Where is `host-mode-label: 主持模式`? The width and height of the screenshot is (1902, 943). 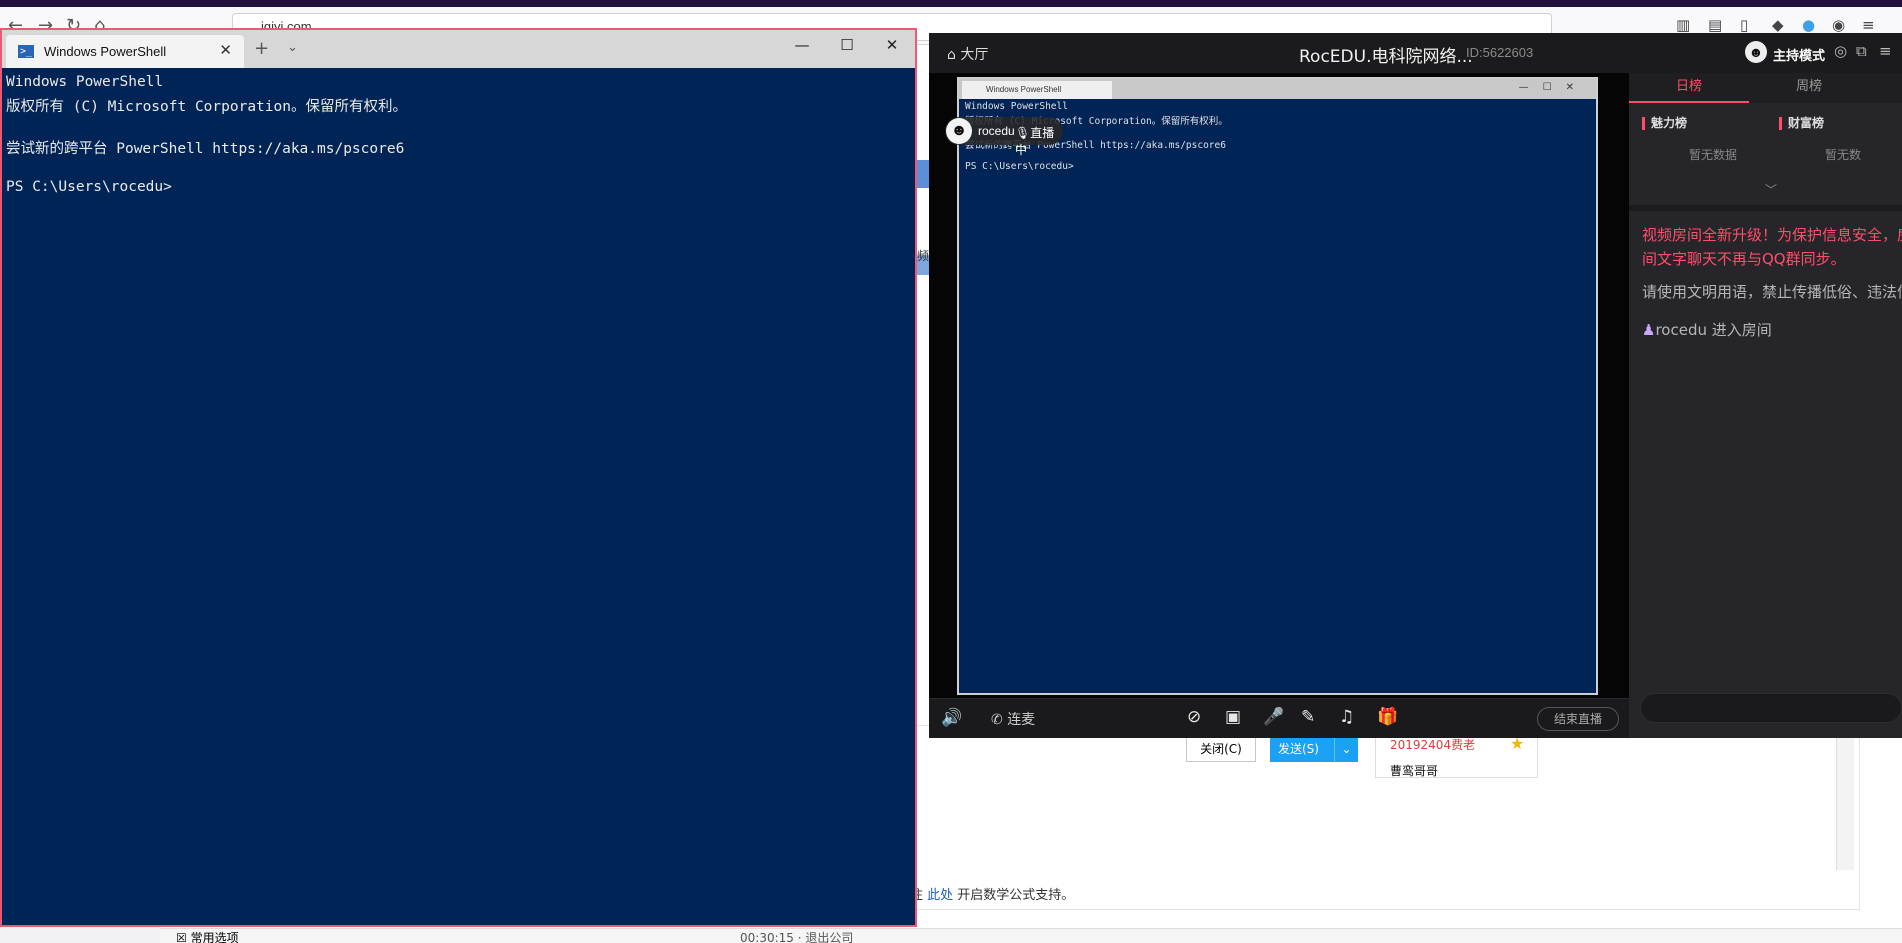 host-mode-label: 主持模式 is located at coordinates (1799, 54).